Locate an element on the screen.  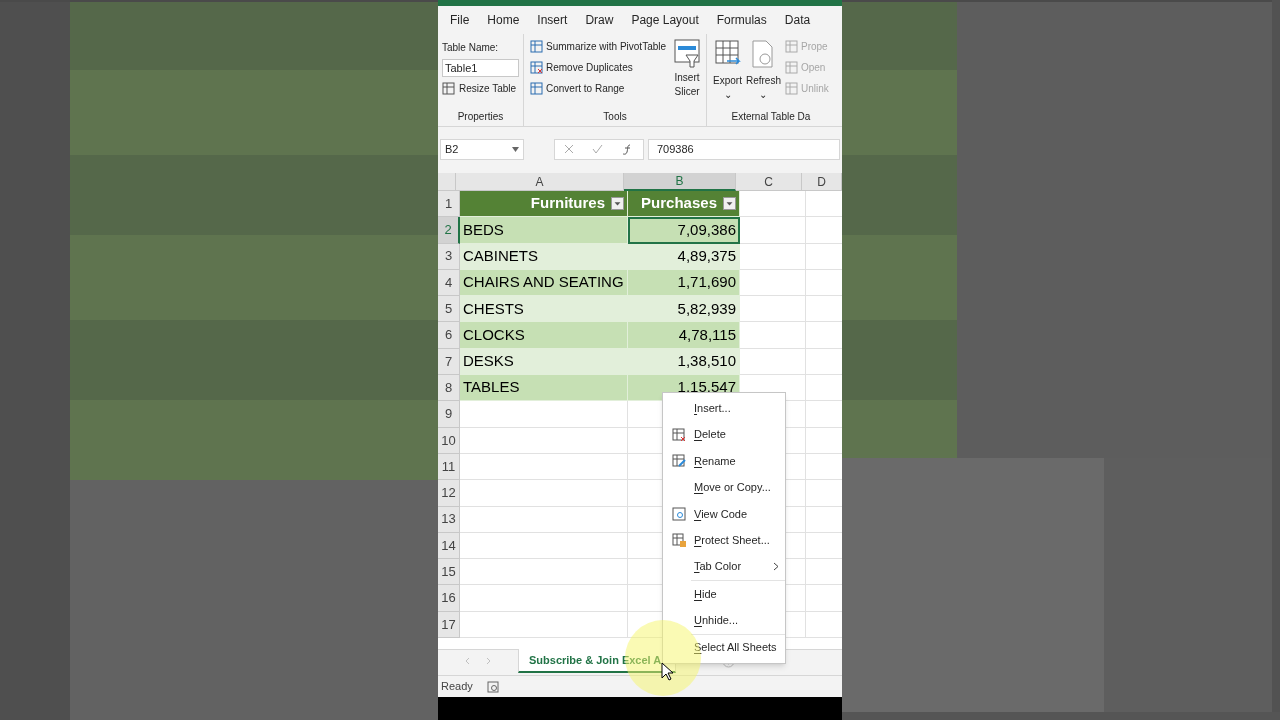
row-header: 3 is located at coordinates (449, 256).